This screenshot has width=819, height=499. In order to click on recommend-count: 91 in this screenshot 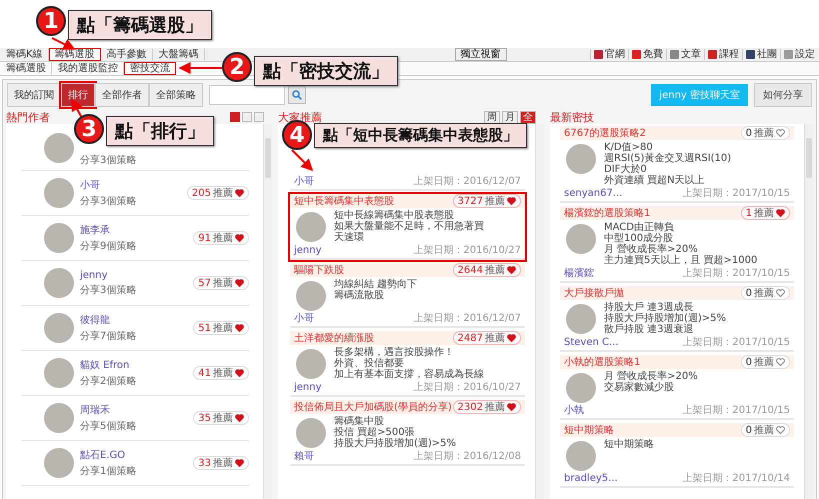, I will do `click(204, 238)`.